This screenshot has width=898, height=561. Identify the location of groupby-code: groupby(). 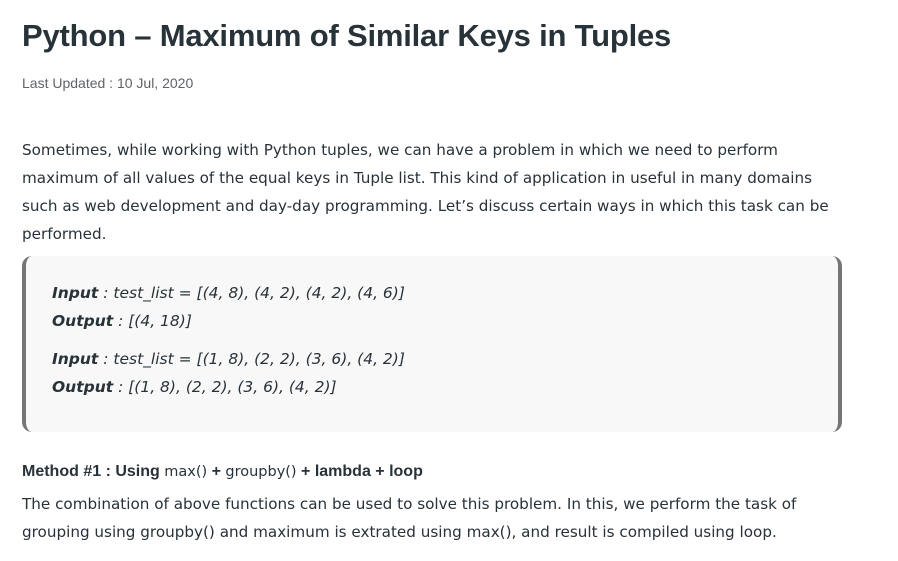
(261, 472).